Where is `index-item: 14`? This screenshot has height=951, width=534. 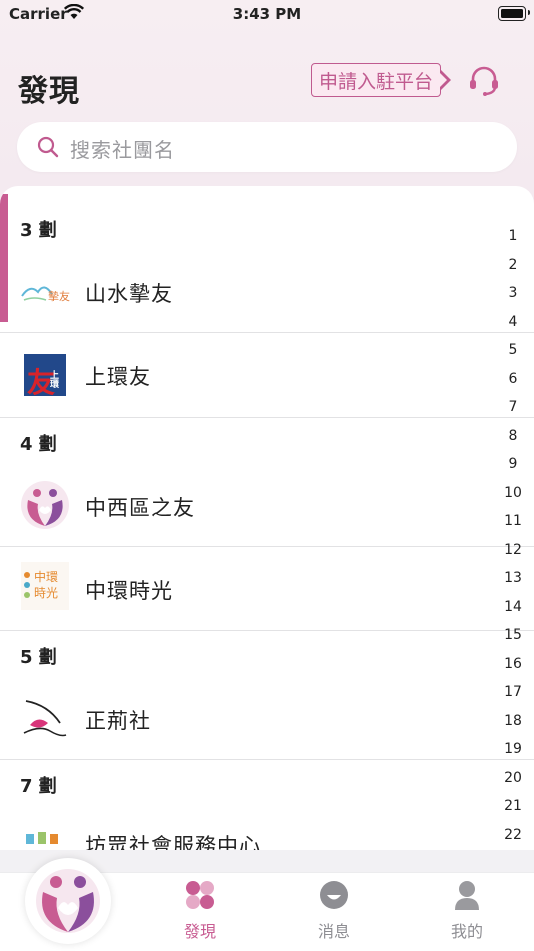
index-item: 14 is located at coordinates (513, 613).